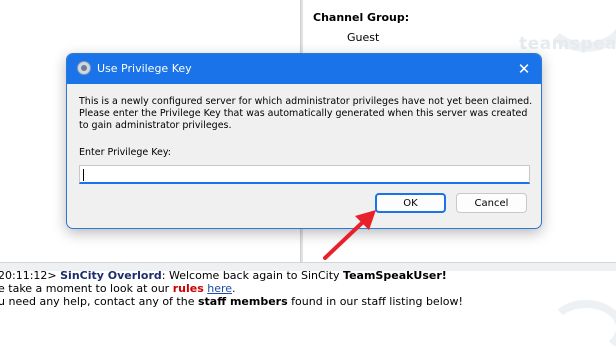  Describe the element at coordinates (242, 301) in the screenshot. I see `chat-bold-text: staff members` at that location.